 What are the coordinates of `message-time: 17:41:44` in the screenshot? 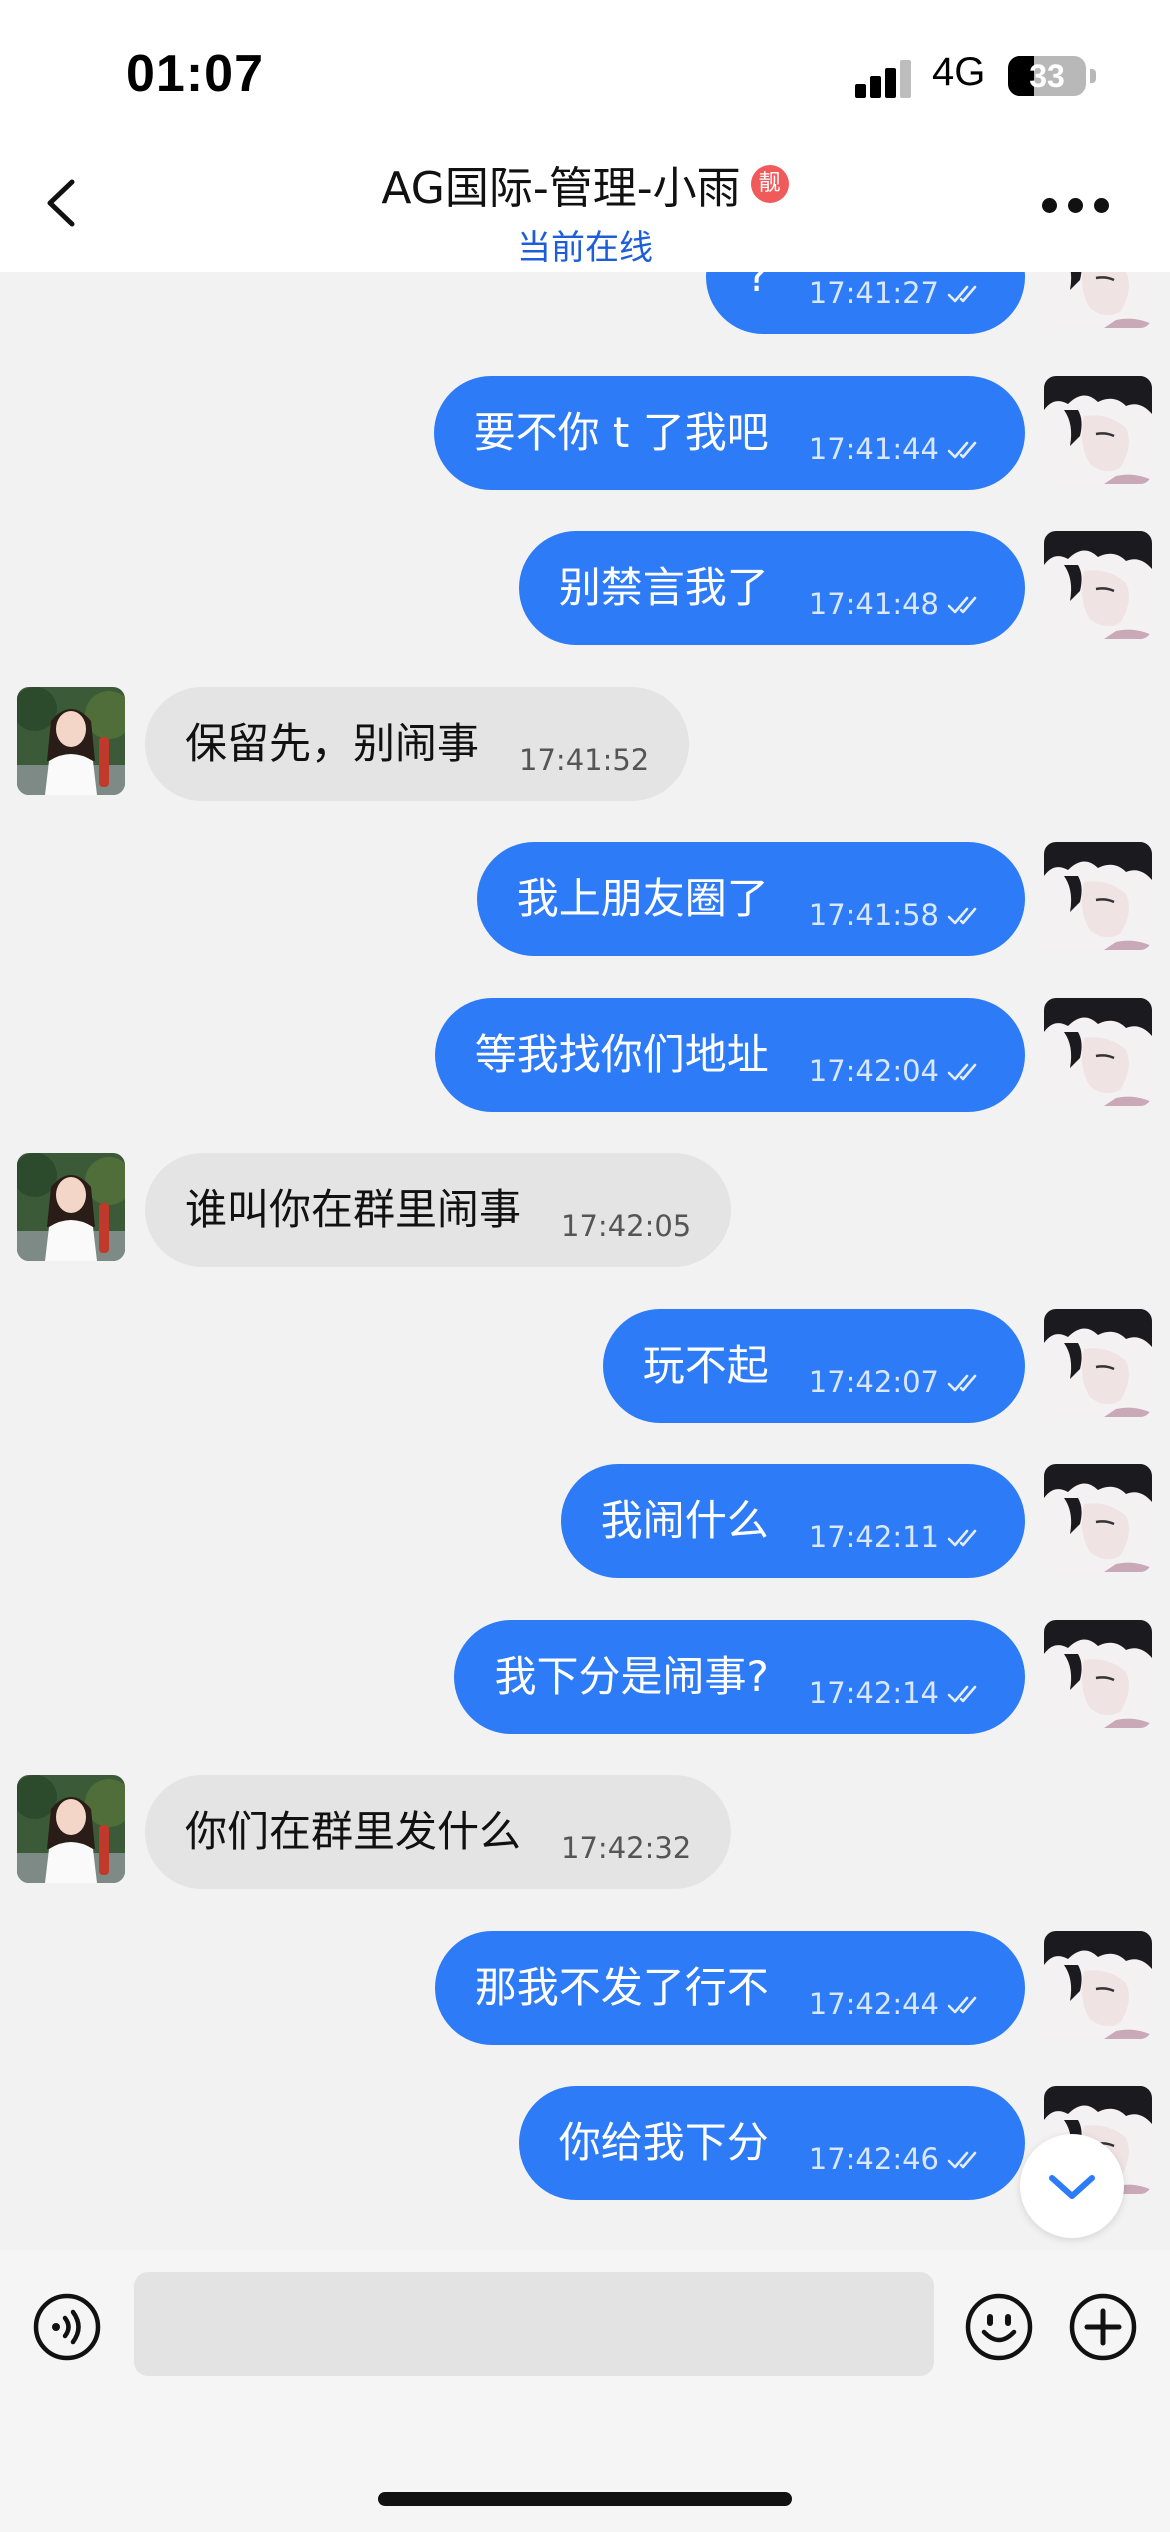 It's located at (873, 448).